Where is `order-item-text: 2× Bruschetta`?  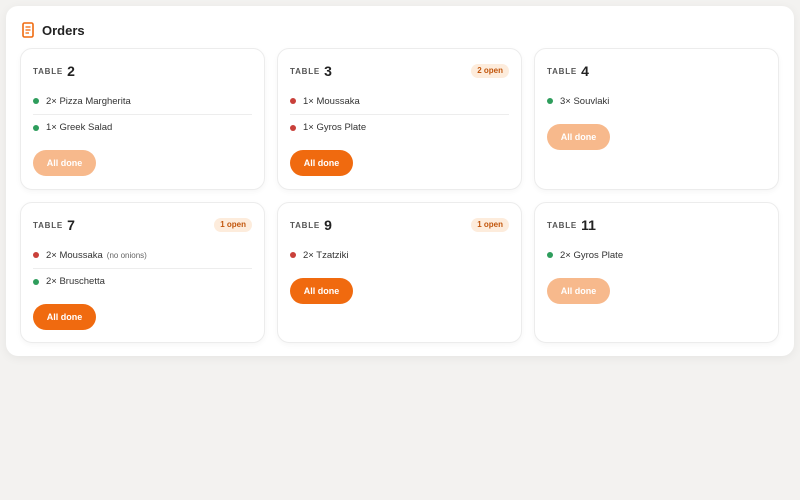 order-item-text: 2× Bruschetta is located at coordinates (75, 281).